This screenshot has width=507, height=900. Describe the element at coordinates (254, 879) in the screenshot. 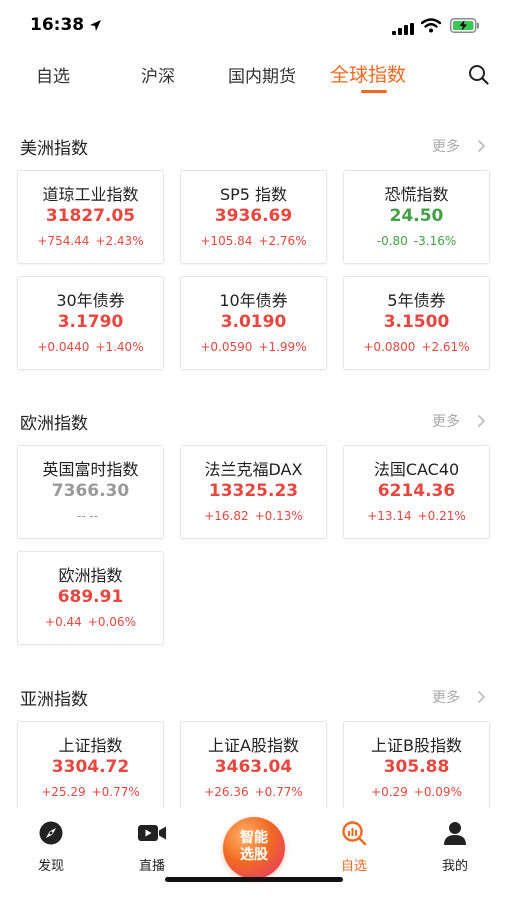

I see `home-indicator` at that location.